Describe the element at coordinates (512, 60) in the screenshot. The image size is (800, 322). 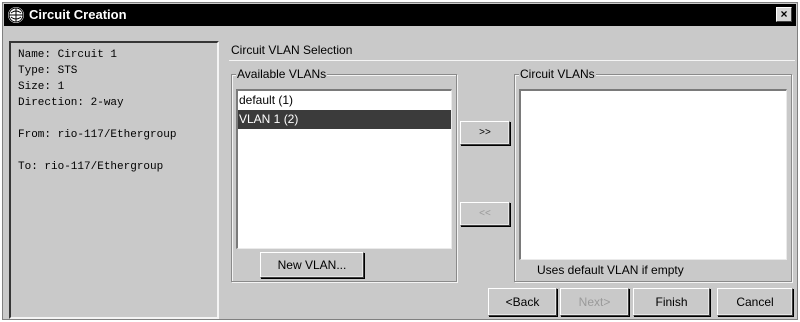
I see `section-divider` at that location.